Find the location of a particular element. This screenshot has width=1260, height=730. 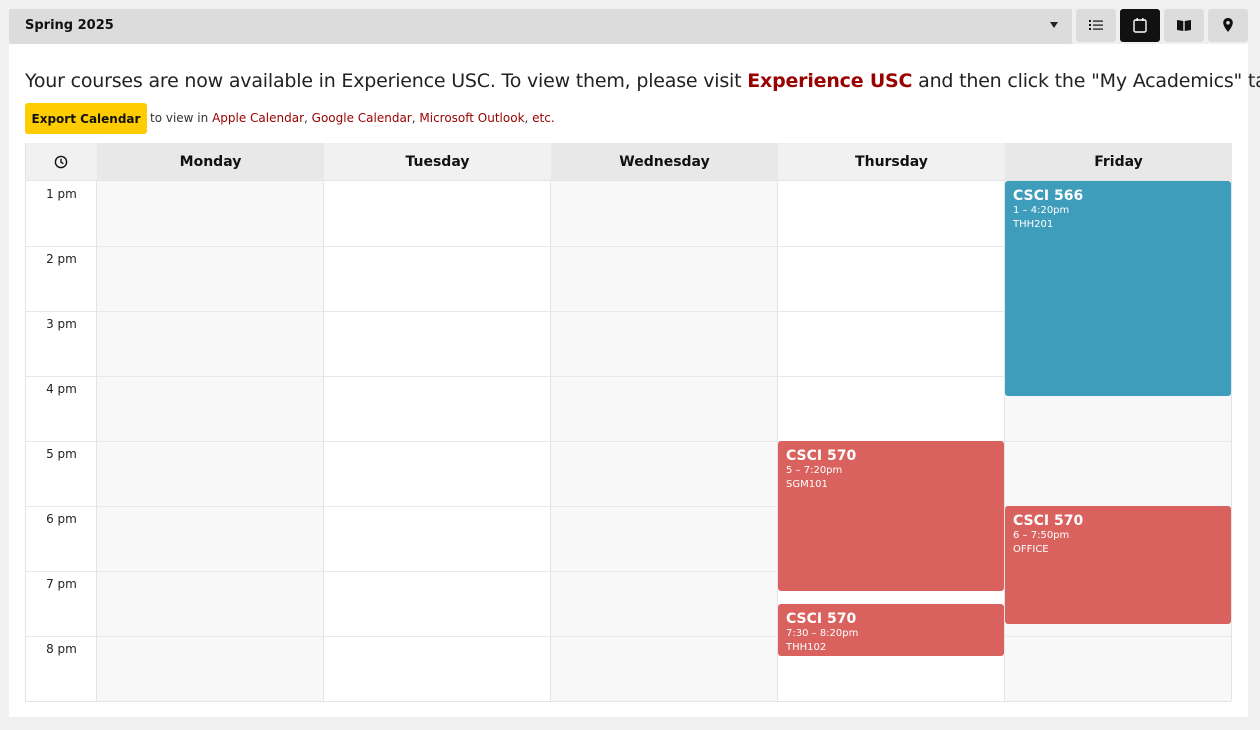

book-icon is located at coordinates (1184, 25).